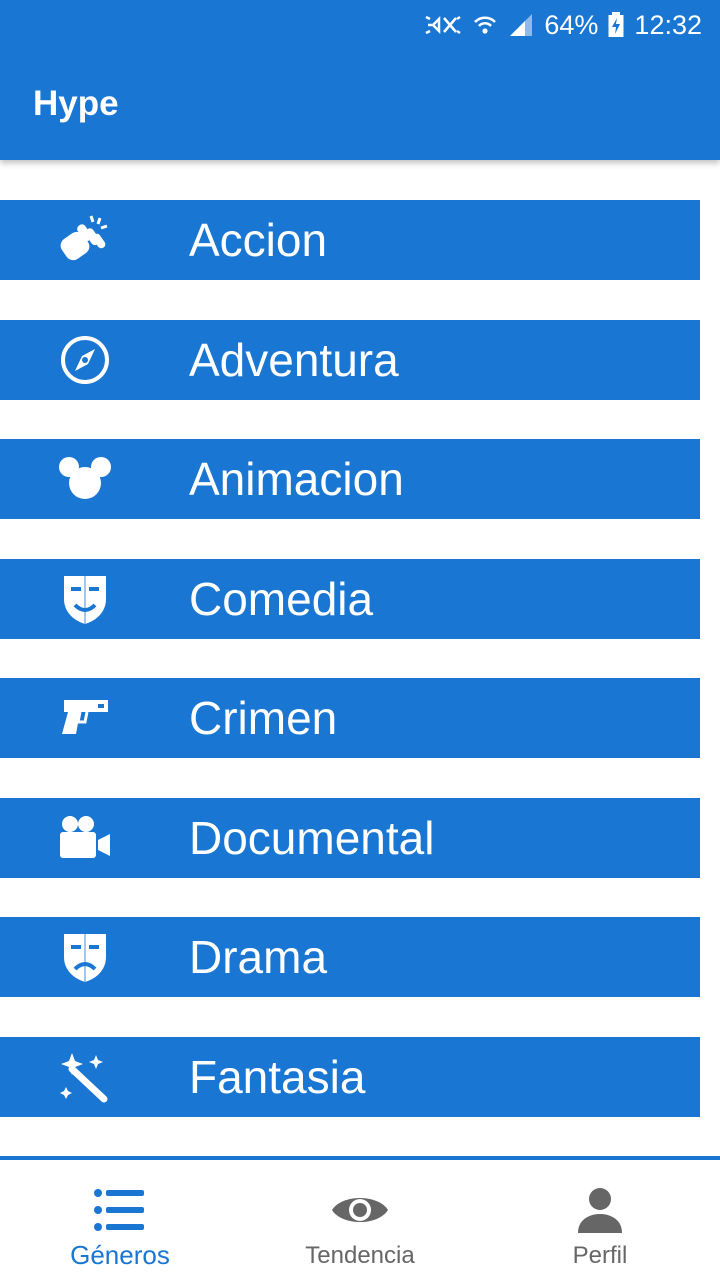 The image size is (720, 1280). Describe the element at coordinates (600, 1255) in the screenshot. I see `nav-label: Perfil` at that location.